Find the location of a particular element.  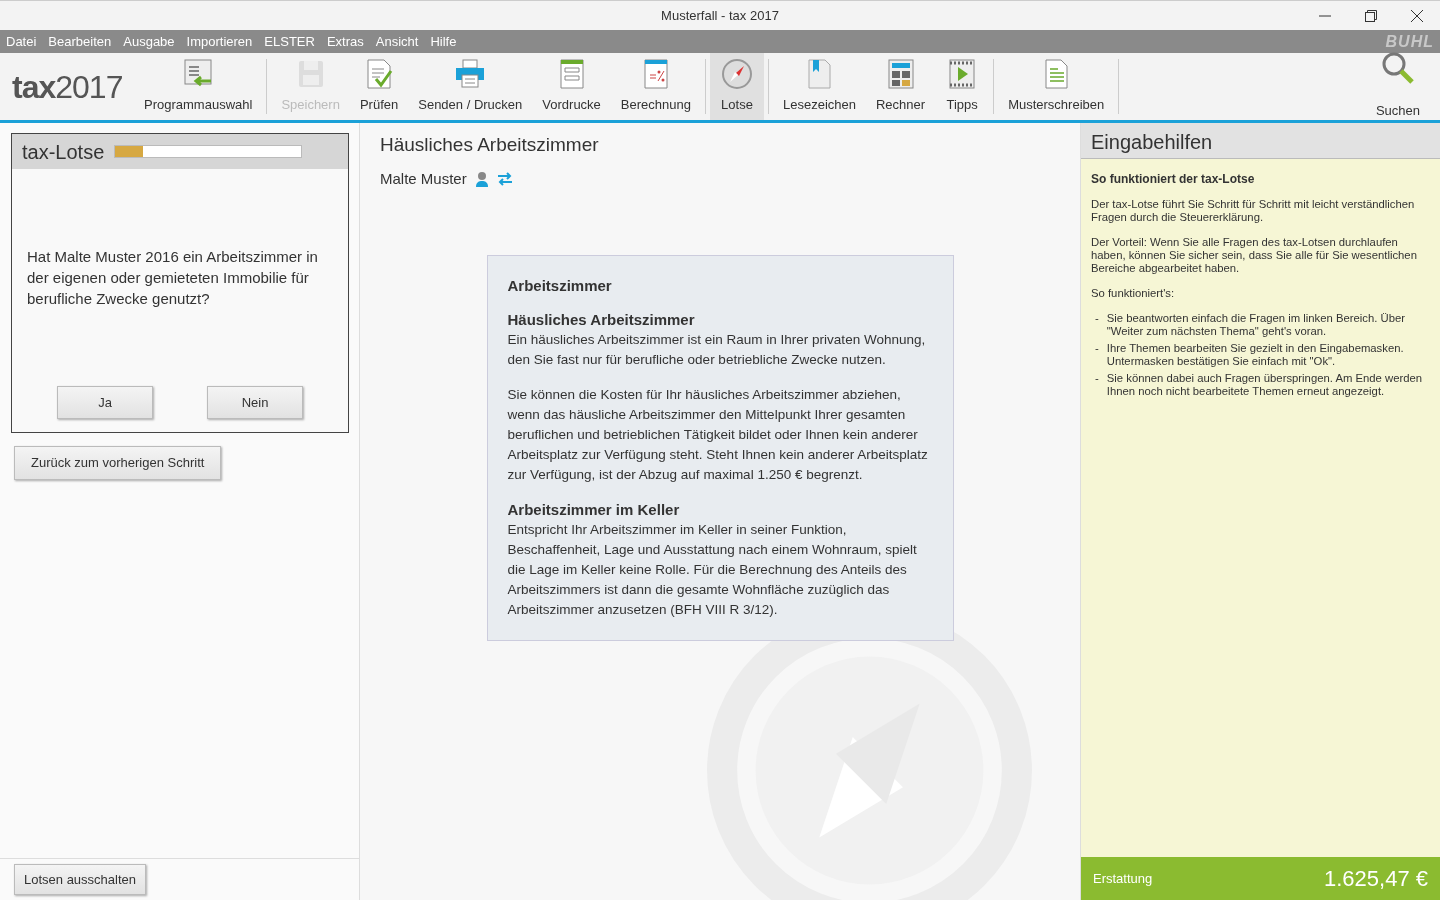

toolbar-button: Lotse is located at coordinates (737, 86).